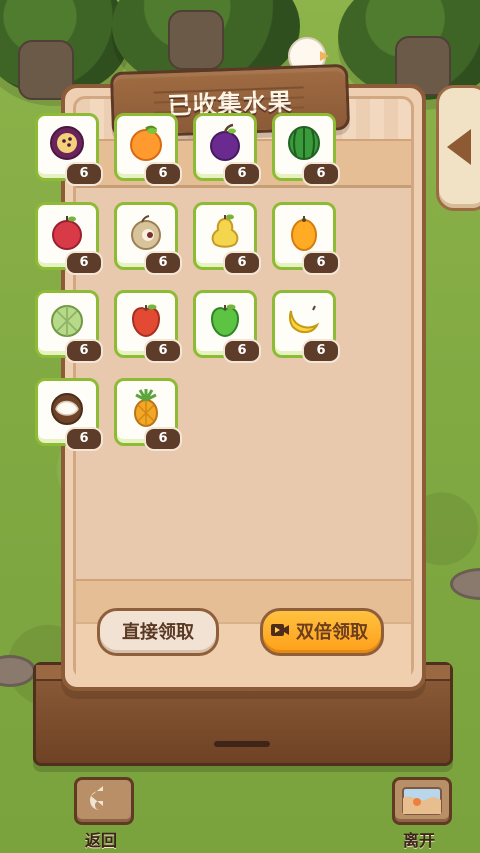 The height and width of the screenshot is (853, 480). What do you see at coordinates (304, 319) in the screenshot?
I see `banana-icon` at bounding box center [304, 319].